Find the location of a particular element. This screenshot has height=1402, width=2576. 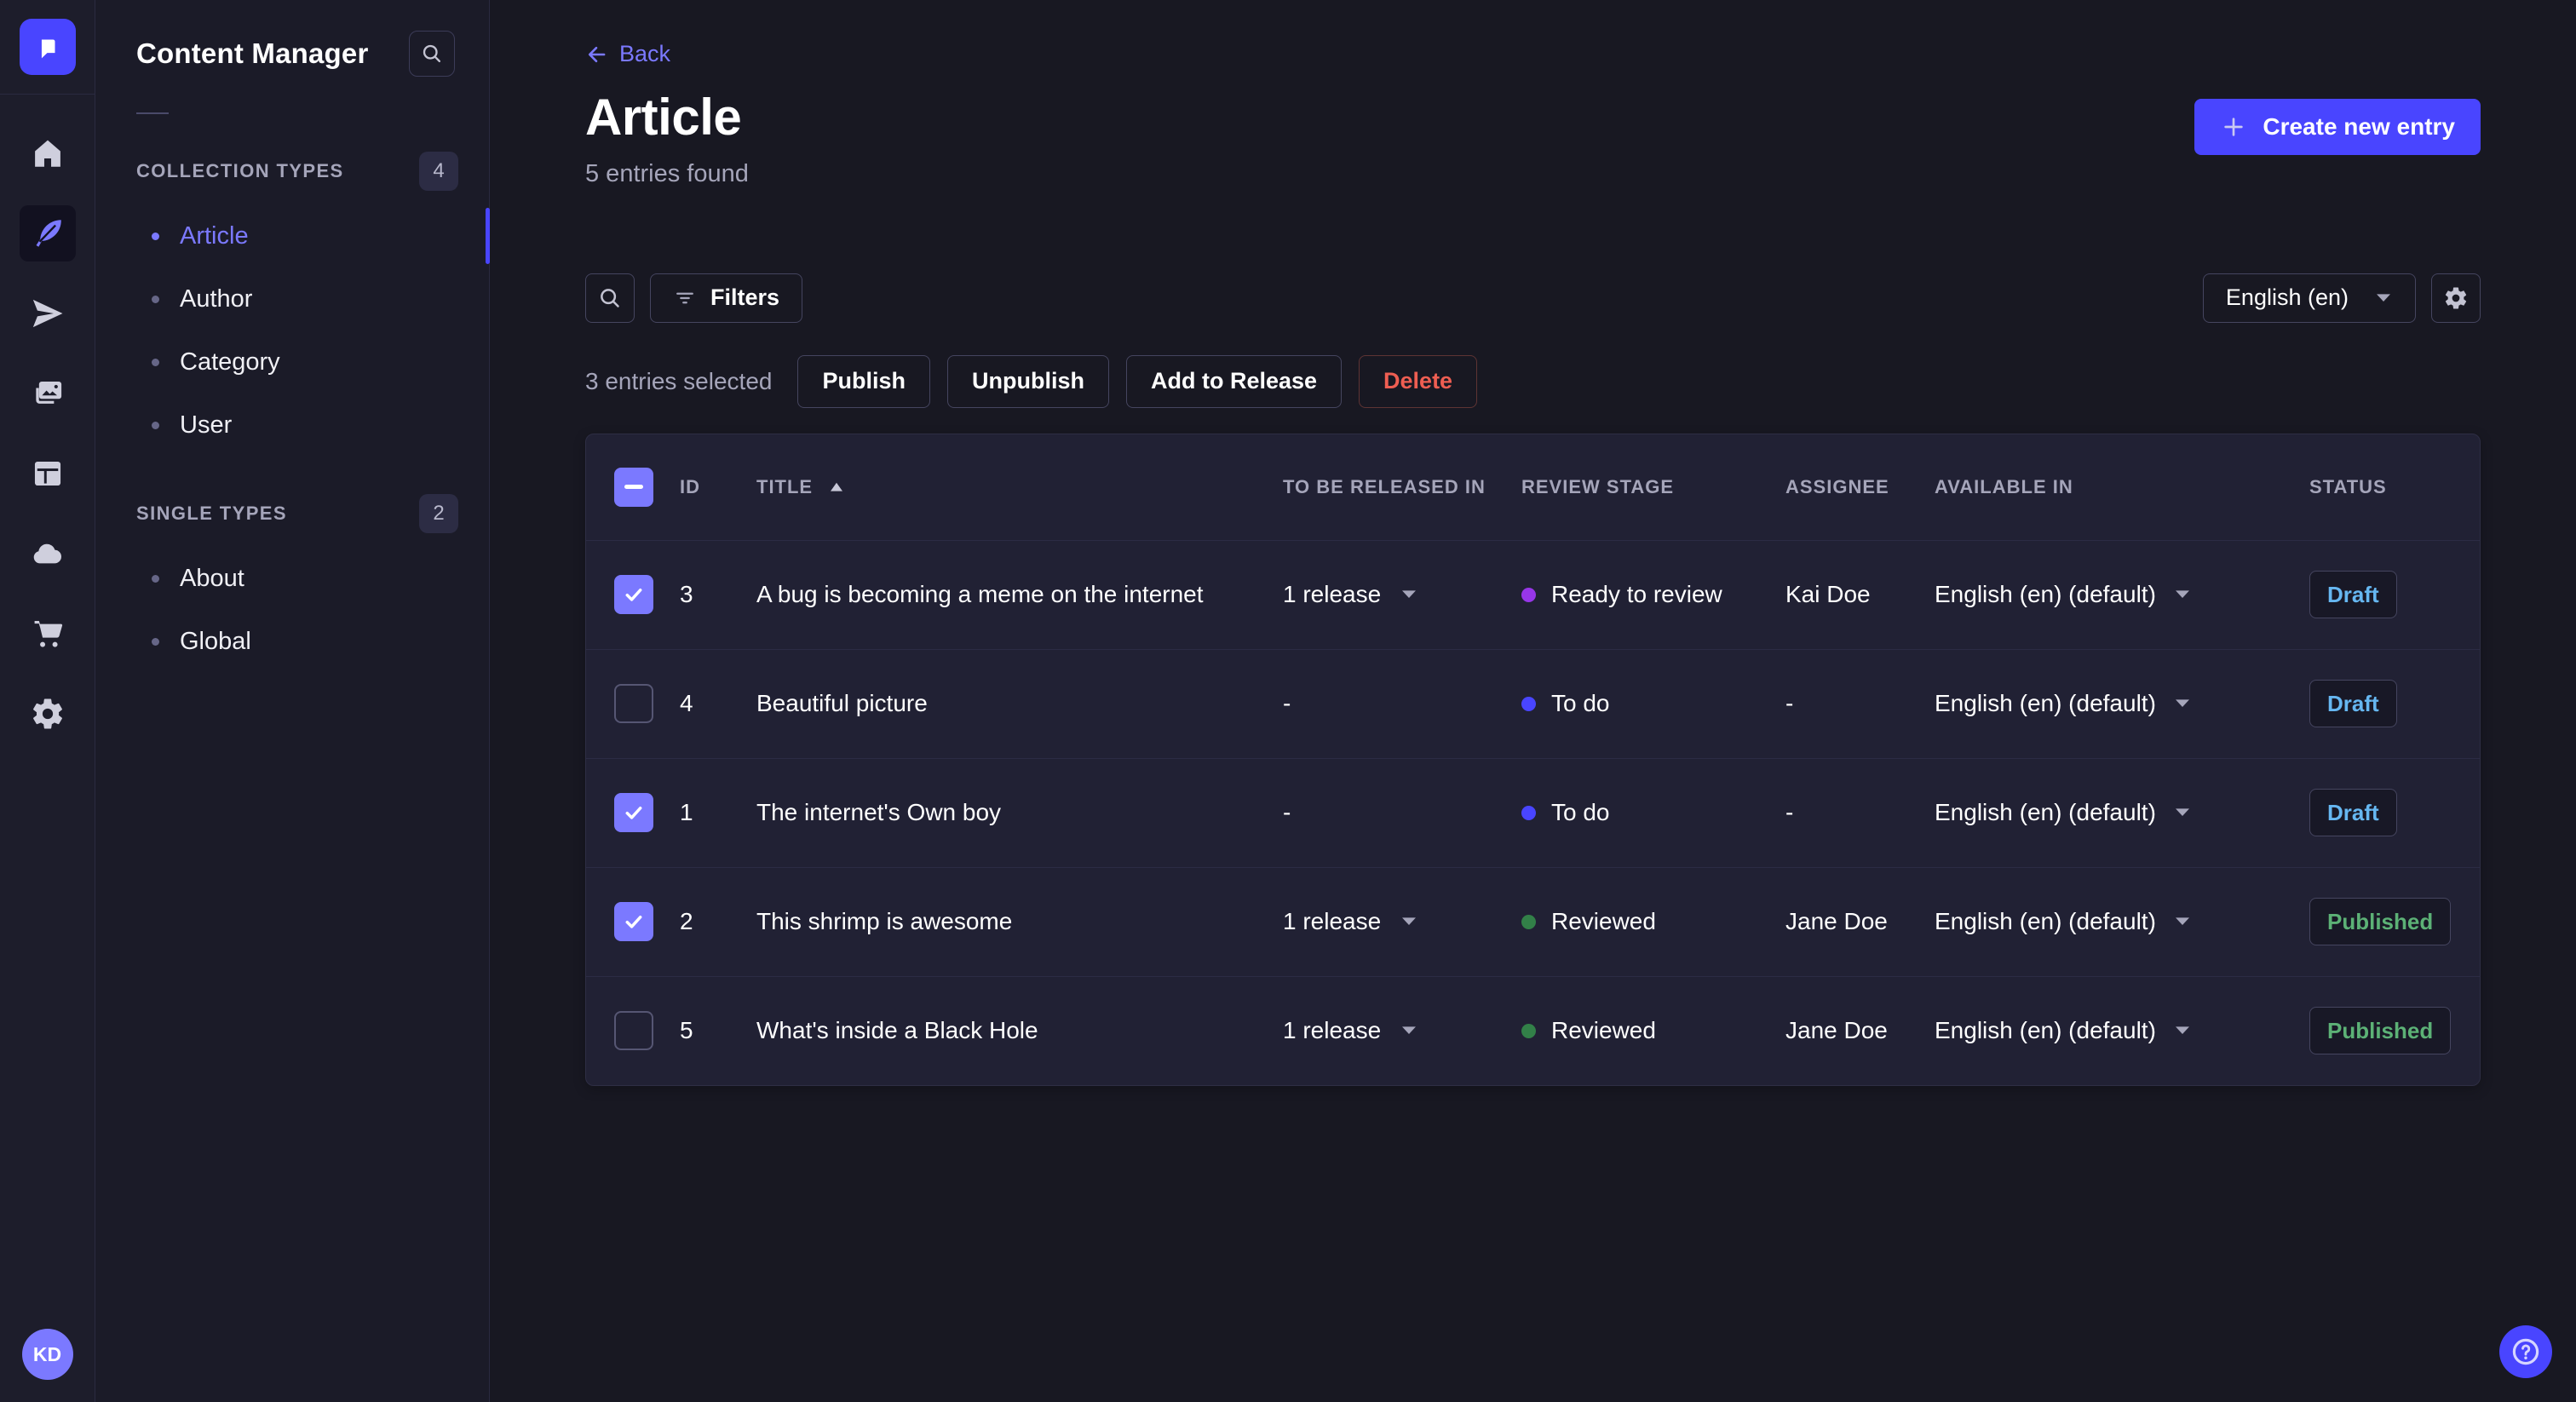

col-review-stage: REVIEW STAGE is located at coordinates (1653, 487).